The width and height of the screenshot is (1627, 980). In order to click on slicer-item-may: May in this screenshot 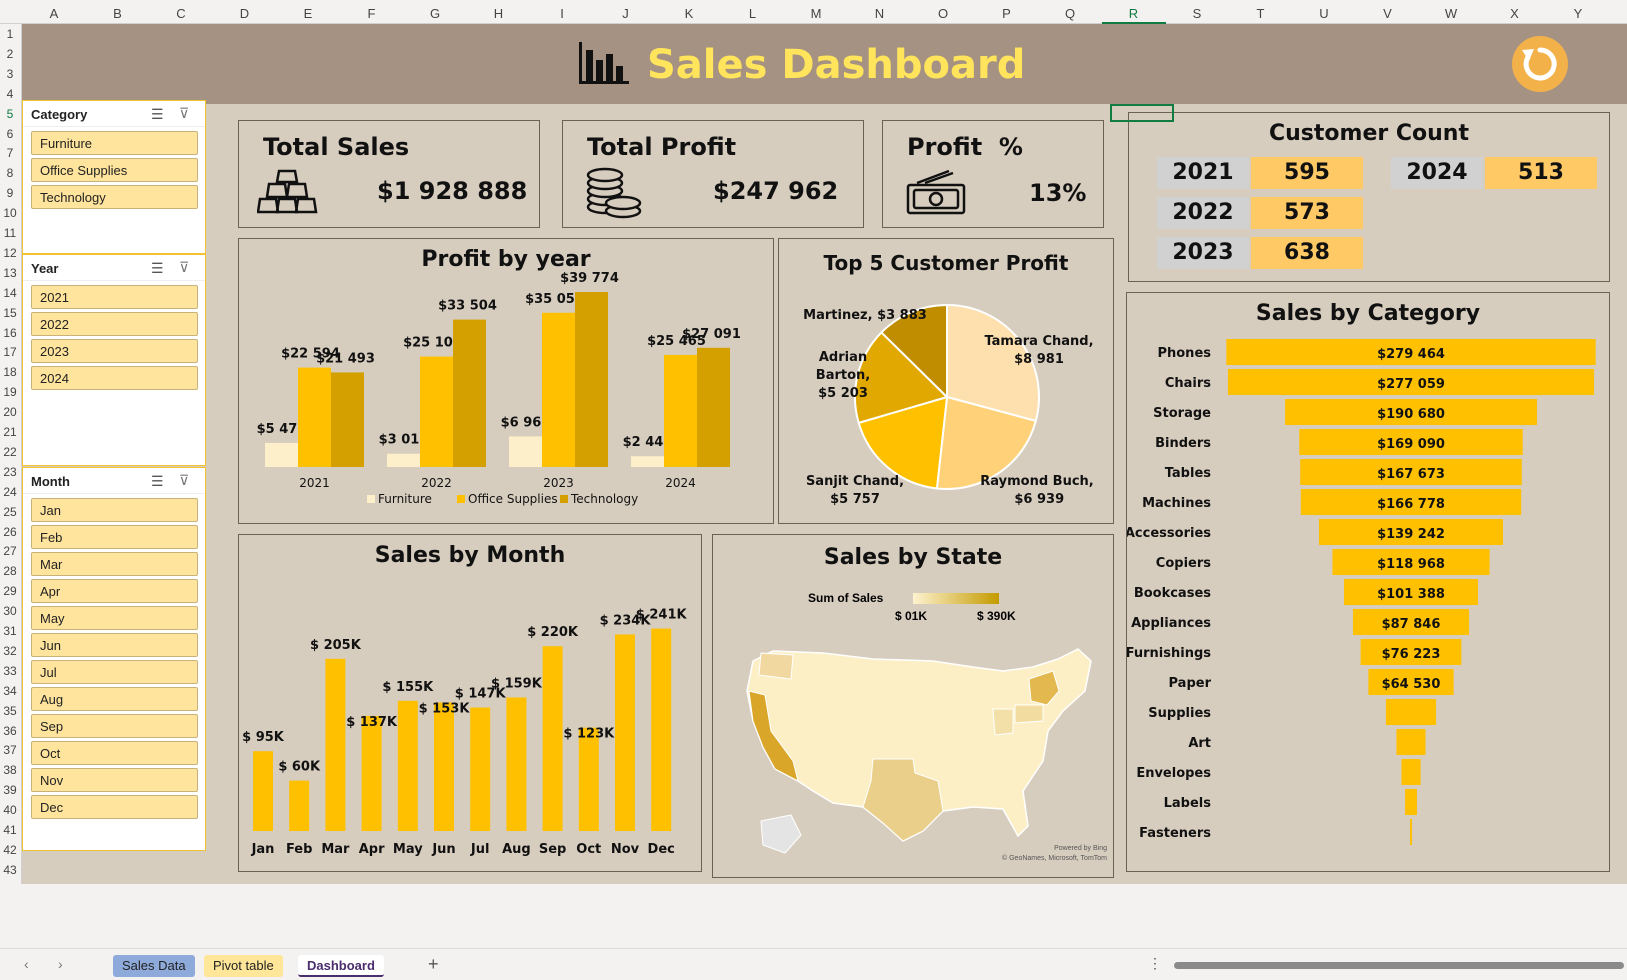, I will do `click(114, 618)`.